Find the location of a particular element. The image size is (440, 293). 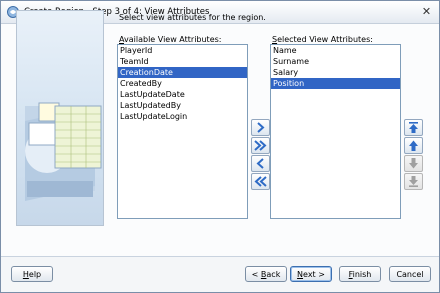

list-item: Surname is located at coordinates (335, 61).